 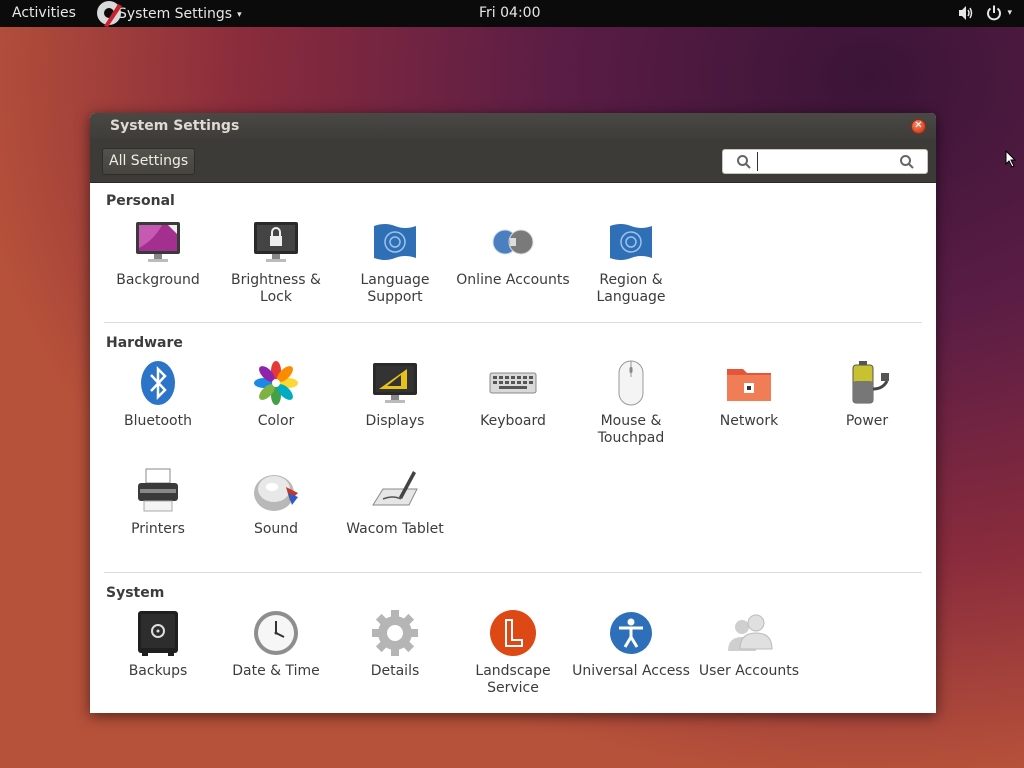 What do you see at coordinates (513, 633) in the screenshot?
I see `landscape-icon` at bounding box center [513, 633].